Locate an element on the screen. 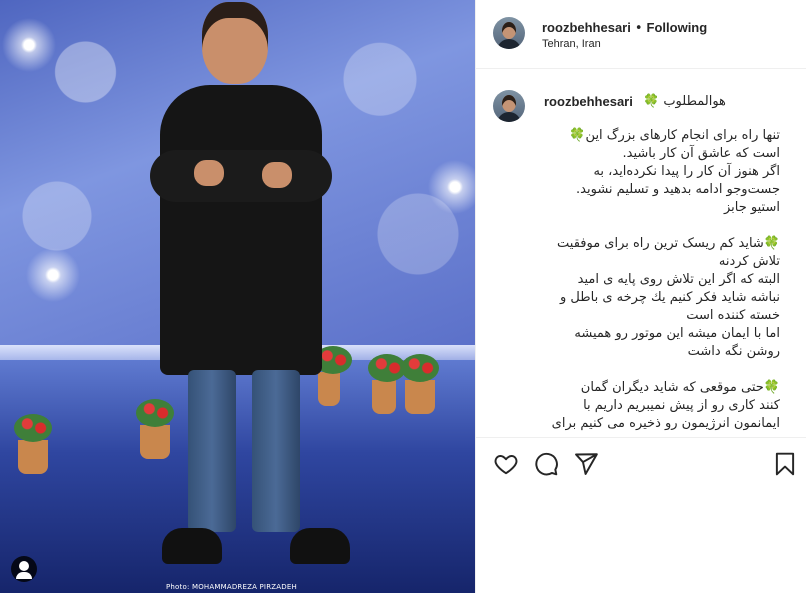 Image resolution: width=806 pixels, height=593 pixels. caption-line: نباشه شاید فکر کنیم یك چرخه ی باطل و is located at coordinates (670, 297).